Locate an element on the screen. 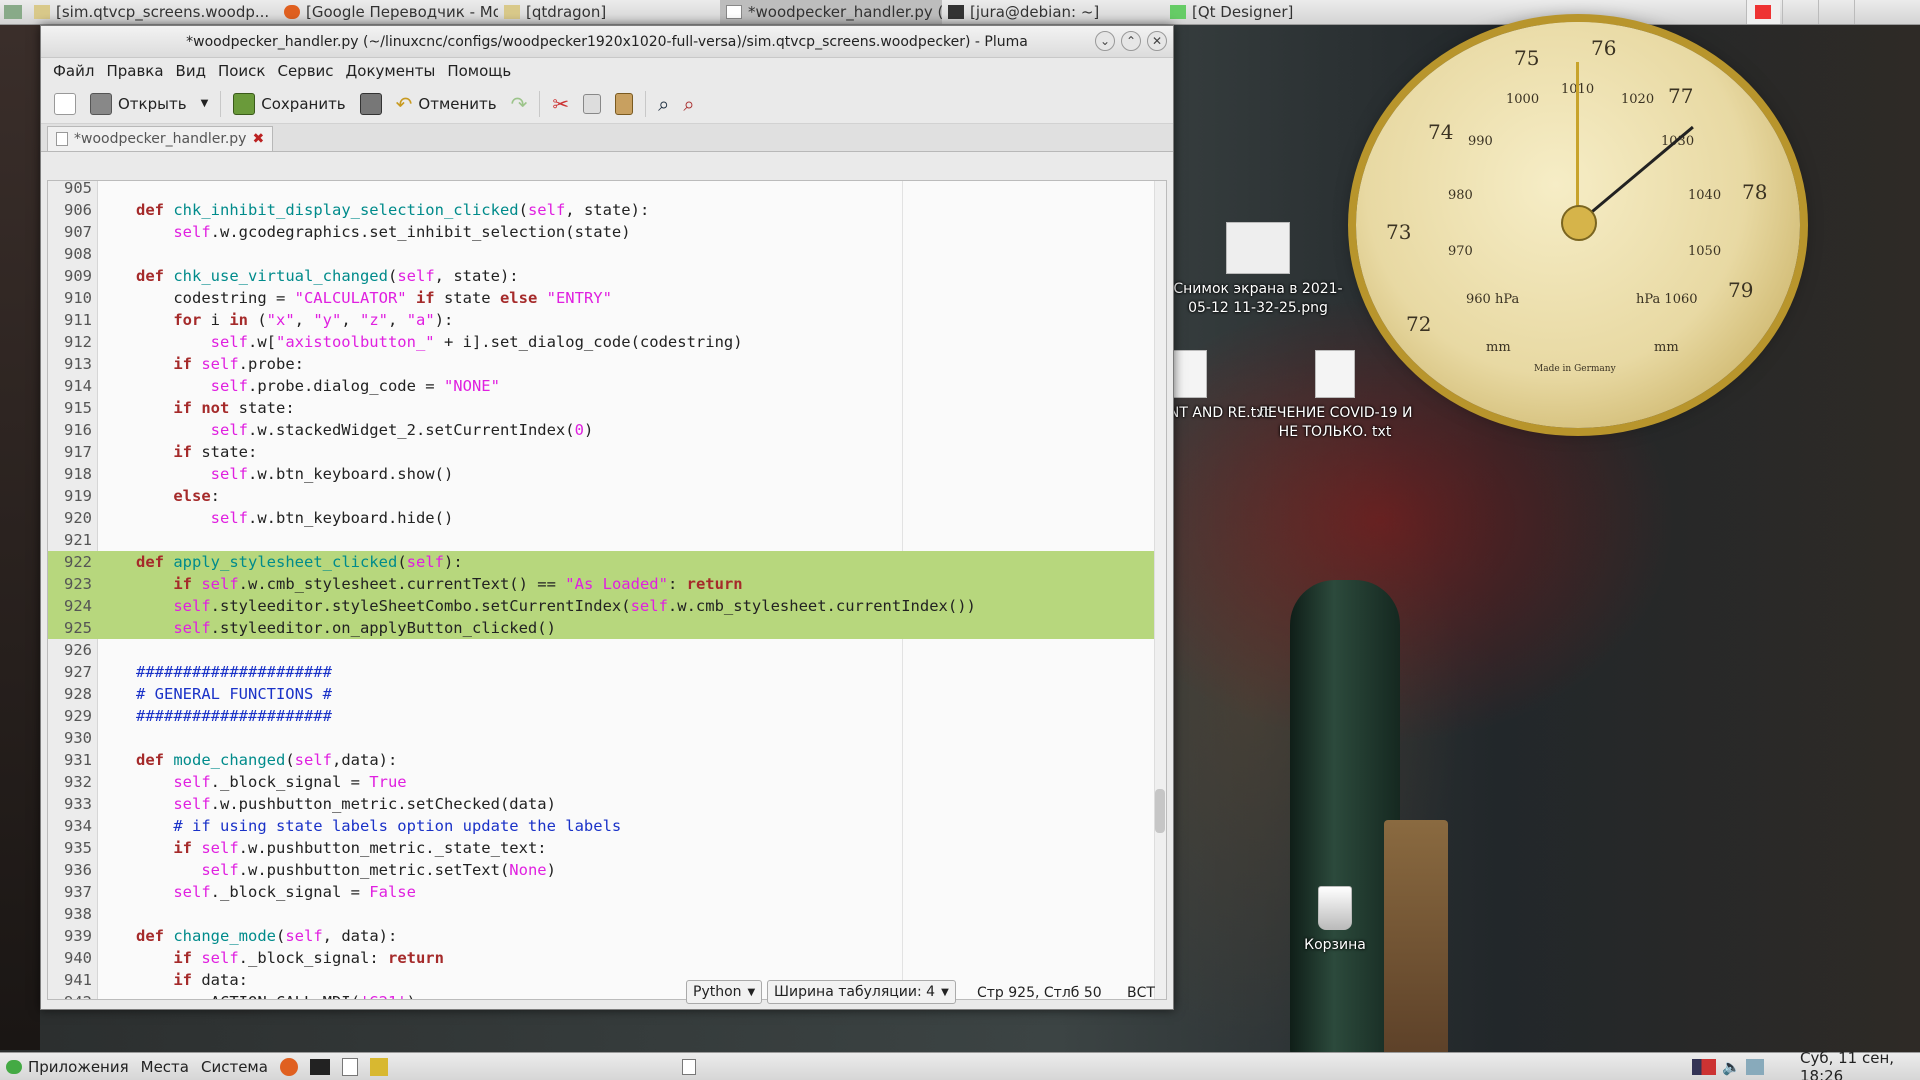 This screenshot has width=1920, height=1080. launcher-terminal is located at coordinates (320, 1066).